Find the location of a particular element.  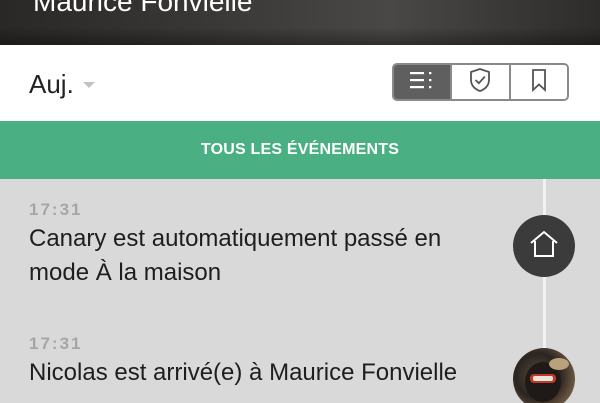

chevron-down-icon is located at coordinates (88, 85).